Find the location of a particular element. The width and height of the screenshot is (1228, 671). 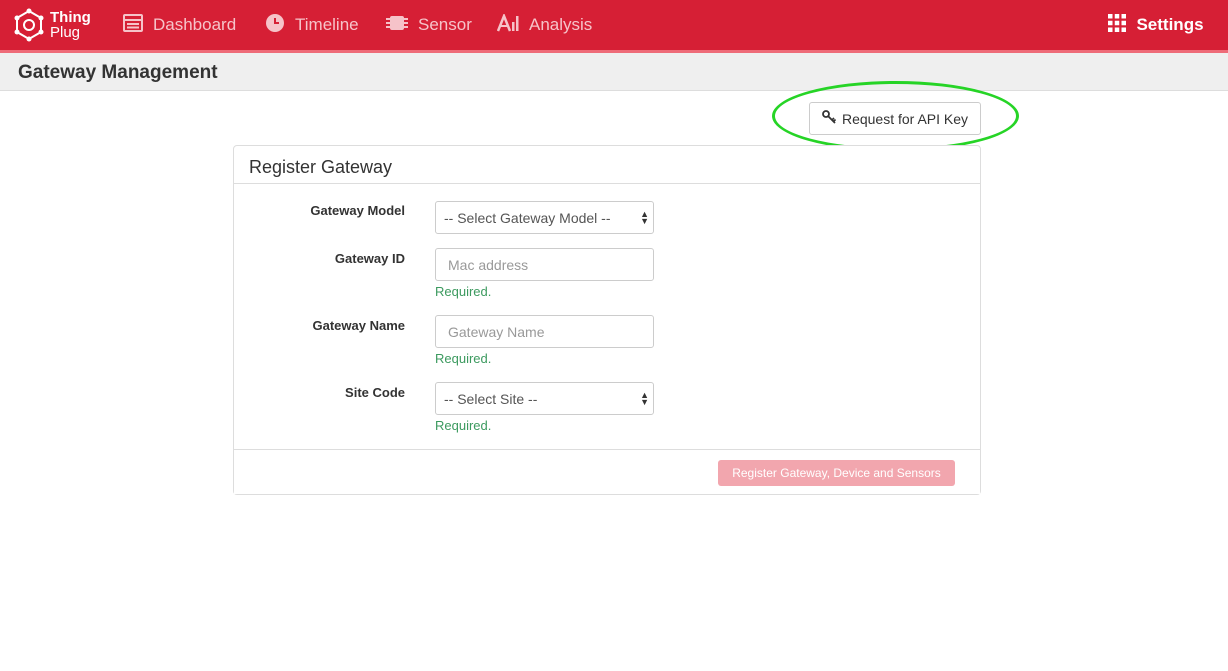

nav-analysis: Analysis is located at coordinates (544, 25).